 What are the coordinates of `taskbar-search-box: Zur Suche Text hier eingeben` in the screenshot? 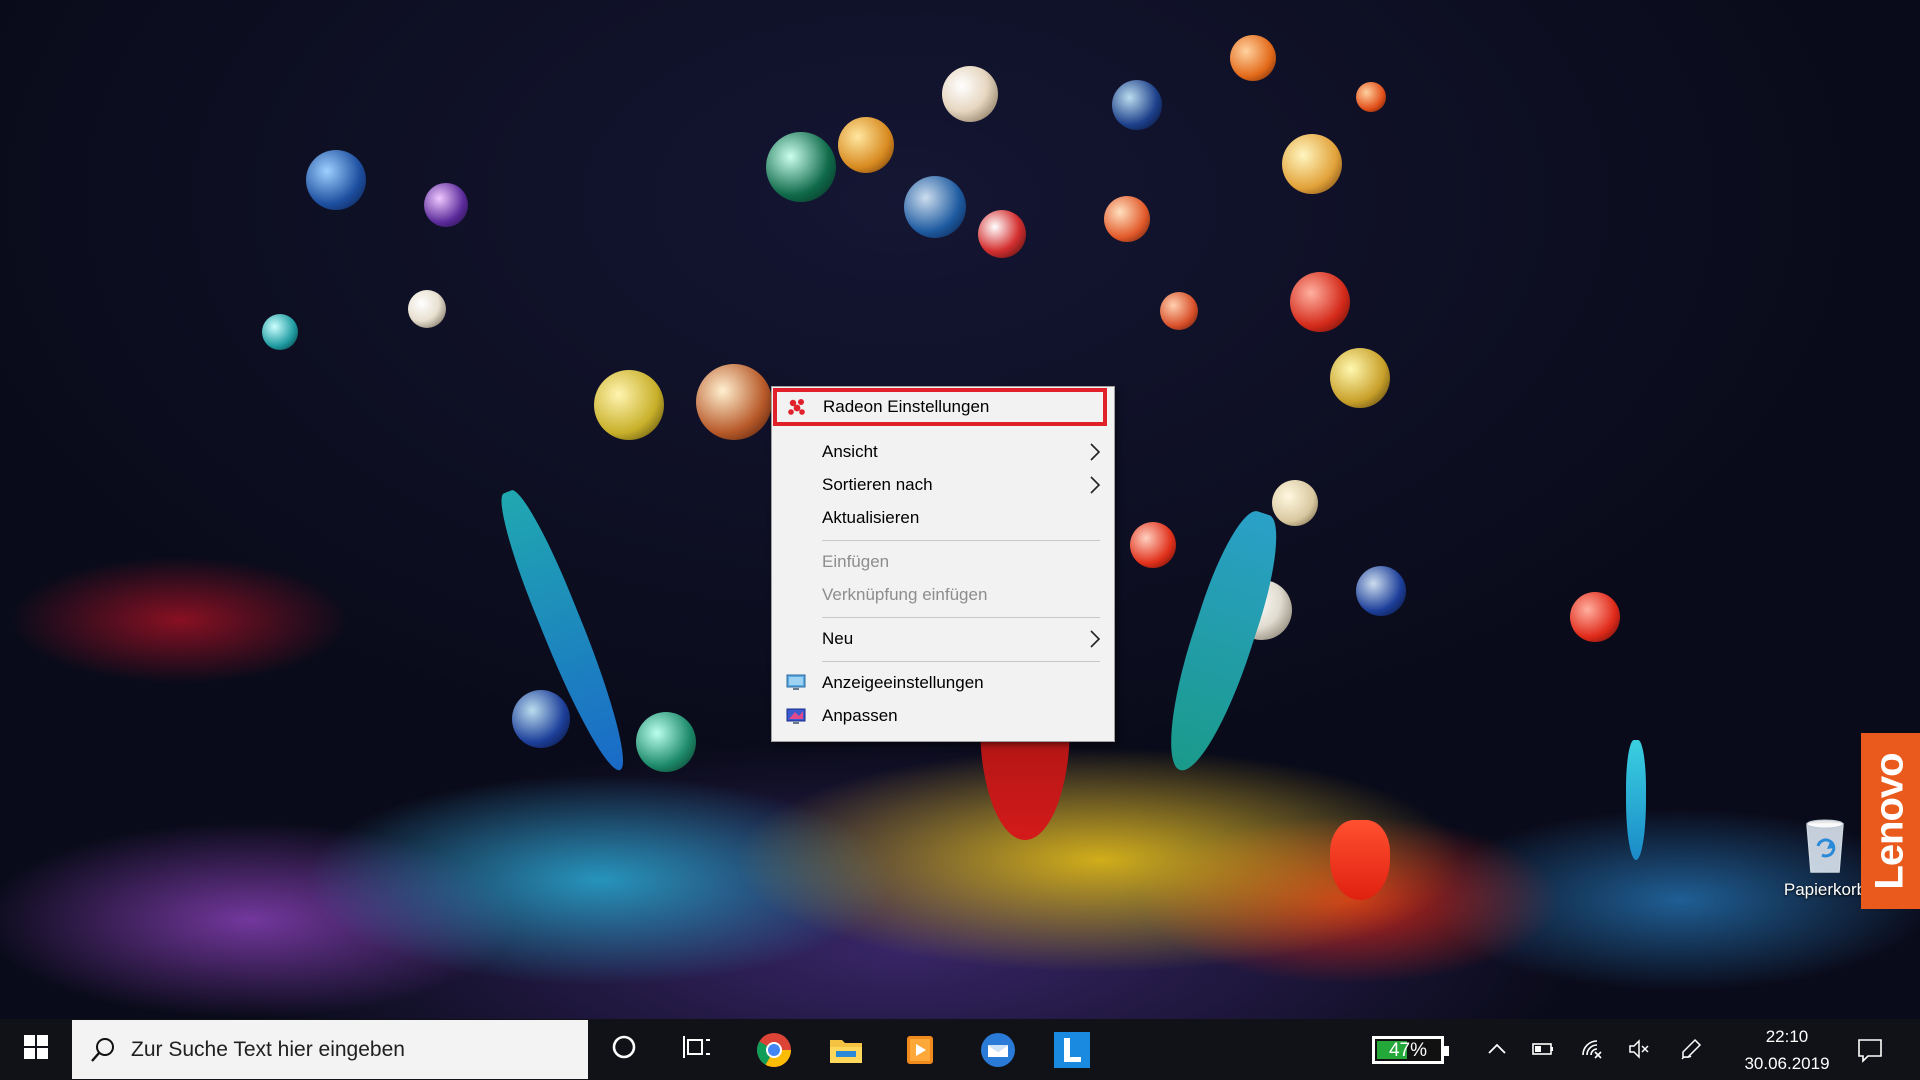 It's located at (330, 1049).